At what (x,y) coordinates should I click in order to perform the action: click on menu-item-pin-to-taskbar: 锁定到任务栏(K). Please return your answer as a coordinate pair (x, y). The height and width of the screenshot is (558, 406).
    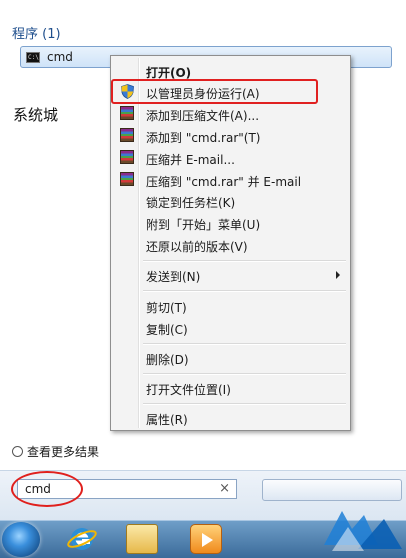
    Looking at the image, I should click on (230, 201).